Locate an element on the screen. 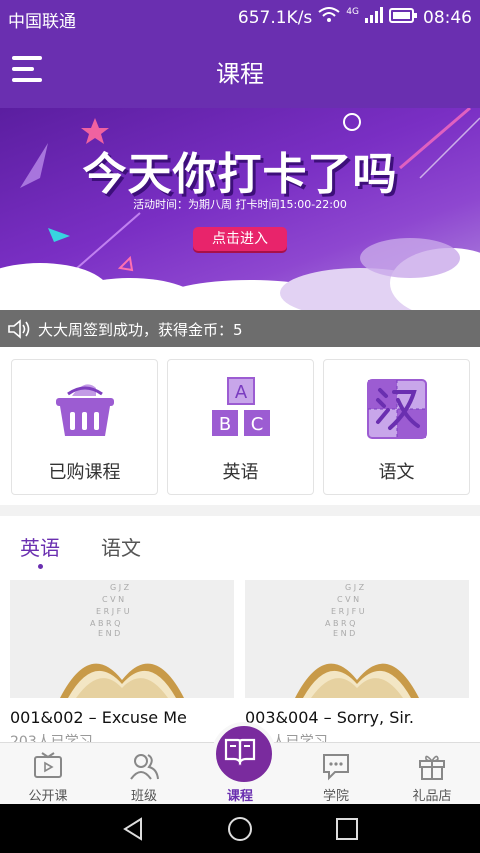 This screenshot has width=480, height=853. active-tab-indicator is located at coordinates (40, 566).